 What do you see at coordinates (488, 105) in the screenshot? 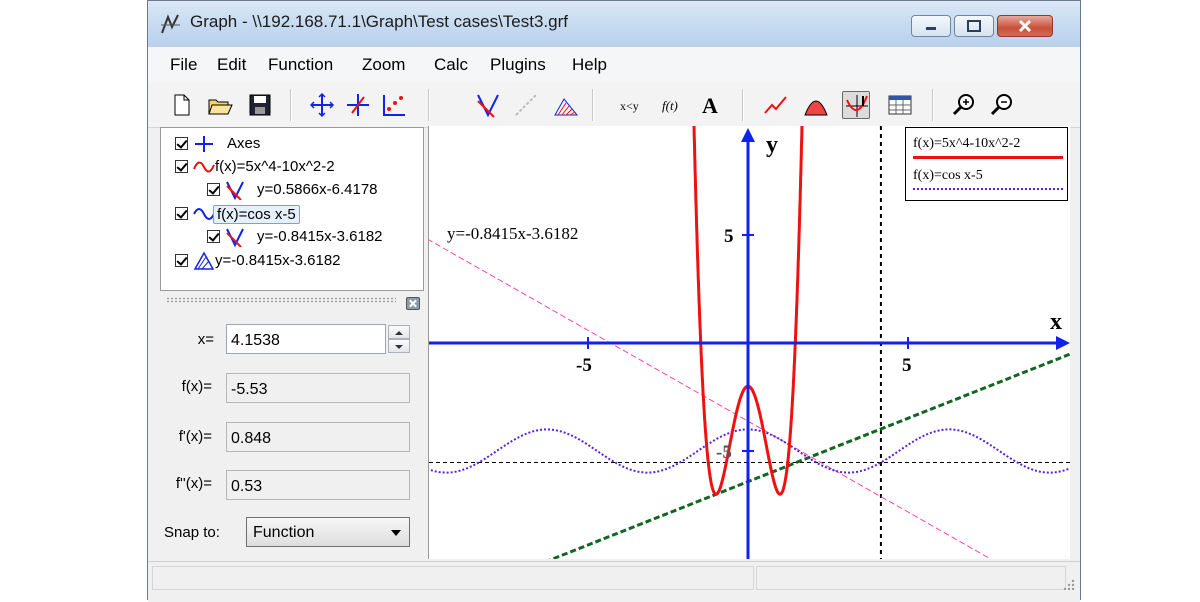
I see `insert-tangent-button` at bounding box center [488, 105].